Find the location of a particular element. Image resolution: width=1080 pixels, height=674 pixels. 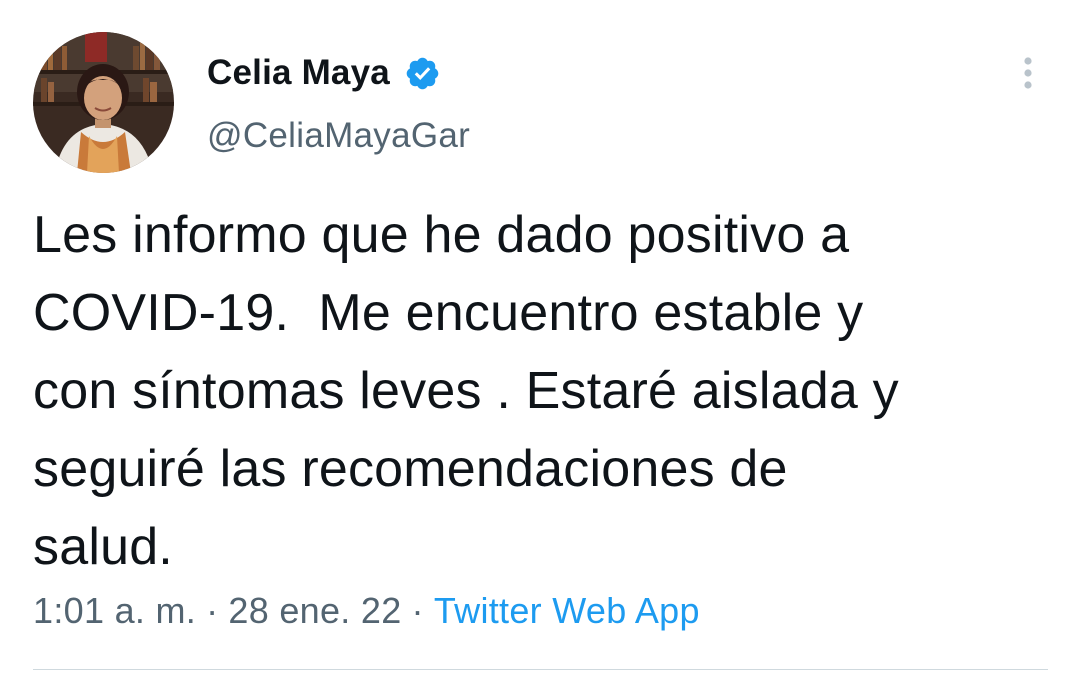

tweet-metadata: 1:01 a. m. · 28 ene. 22 · Twitter Web App is located at coordinates (366, 611).